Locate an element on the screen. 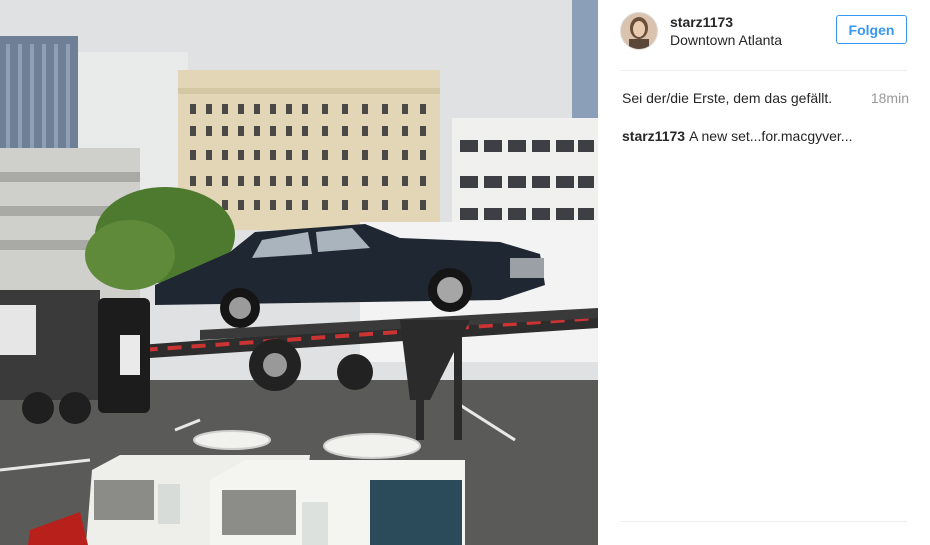 This screenshot has height=545, width=930. location-link: Downtown Atlanta is located at coordinates (726, 40).